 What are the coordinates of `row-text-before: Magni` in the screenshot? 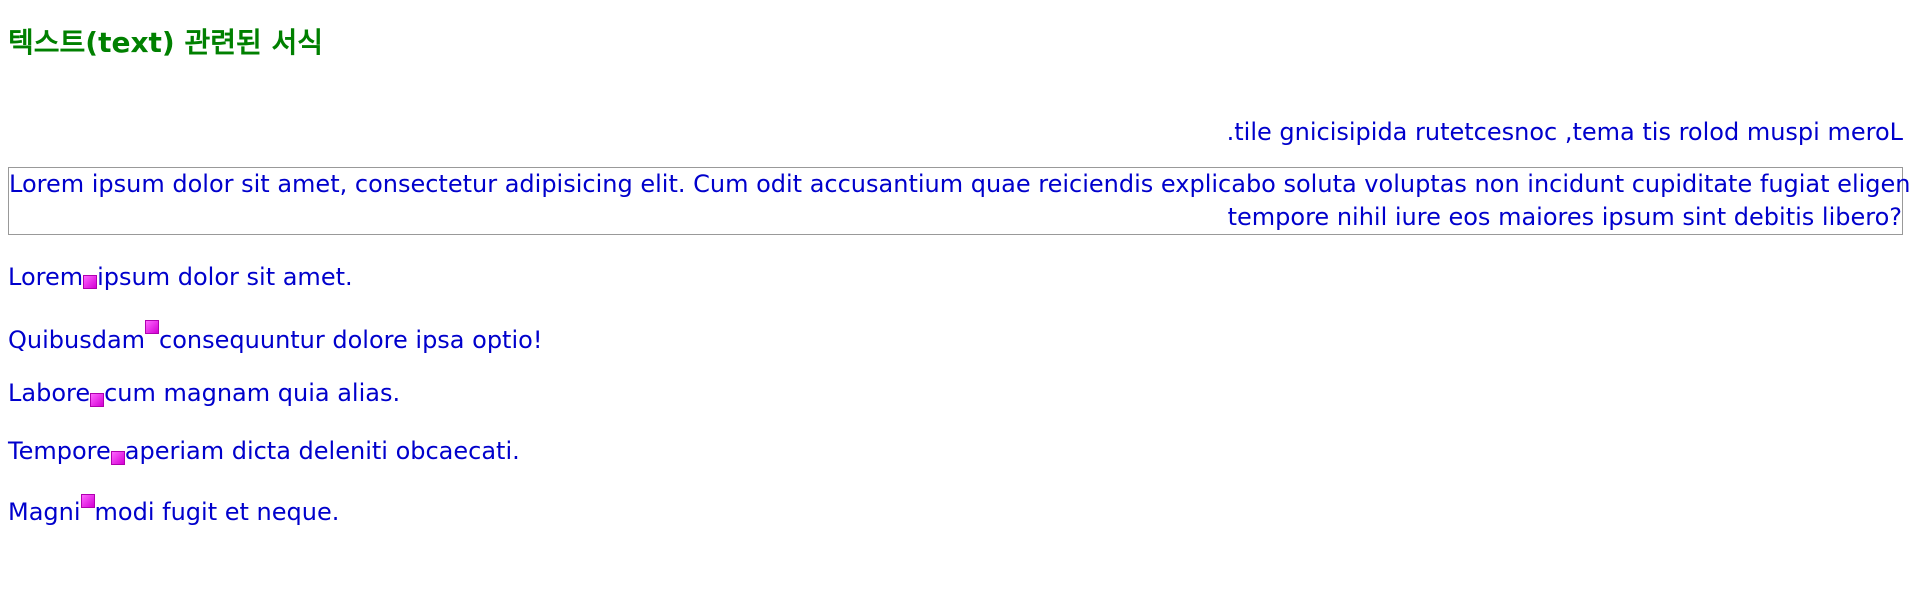 It's located at (44, 512).